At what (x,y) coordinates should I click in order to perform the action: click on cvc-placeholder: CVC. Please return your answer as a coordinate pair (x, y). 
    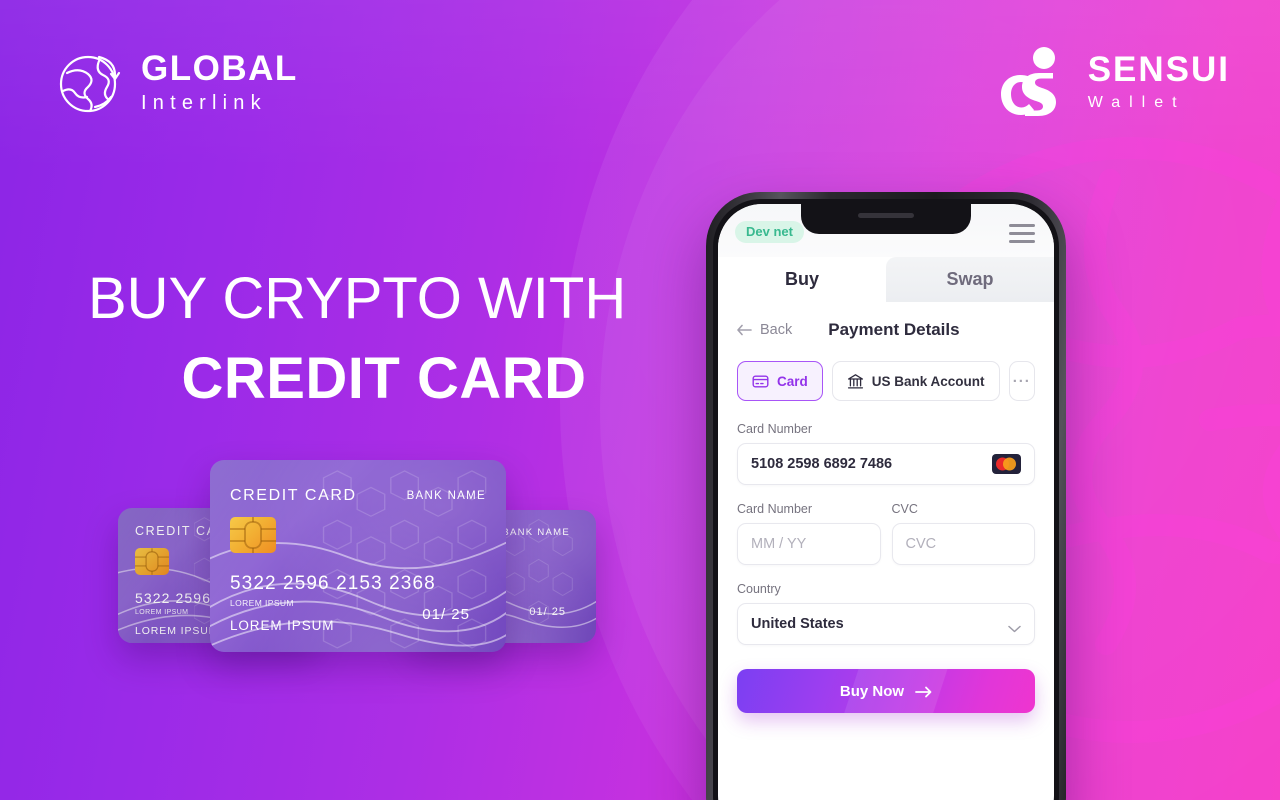
    Looking at the image, I should click on (921, 544).